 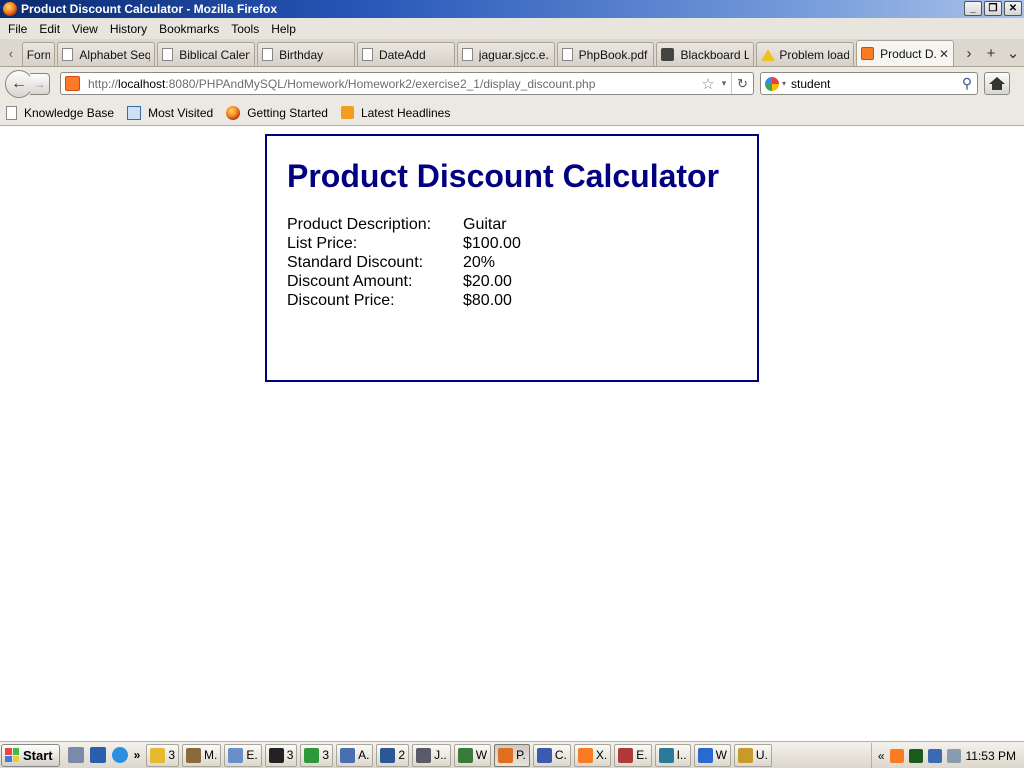 What do you see at coordinates (973, 8) in the screenshot?
I see `minimize-button: _` at bounding box center [973, 8].